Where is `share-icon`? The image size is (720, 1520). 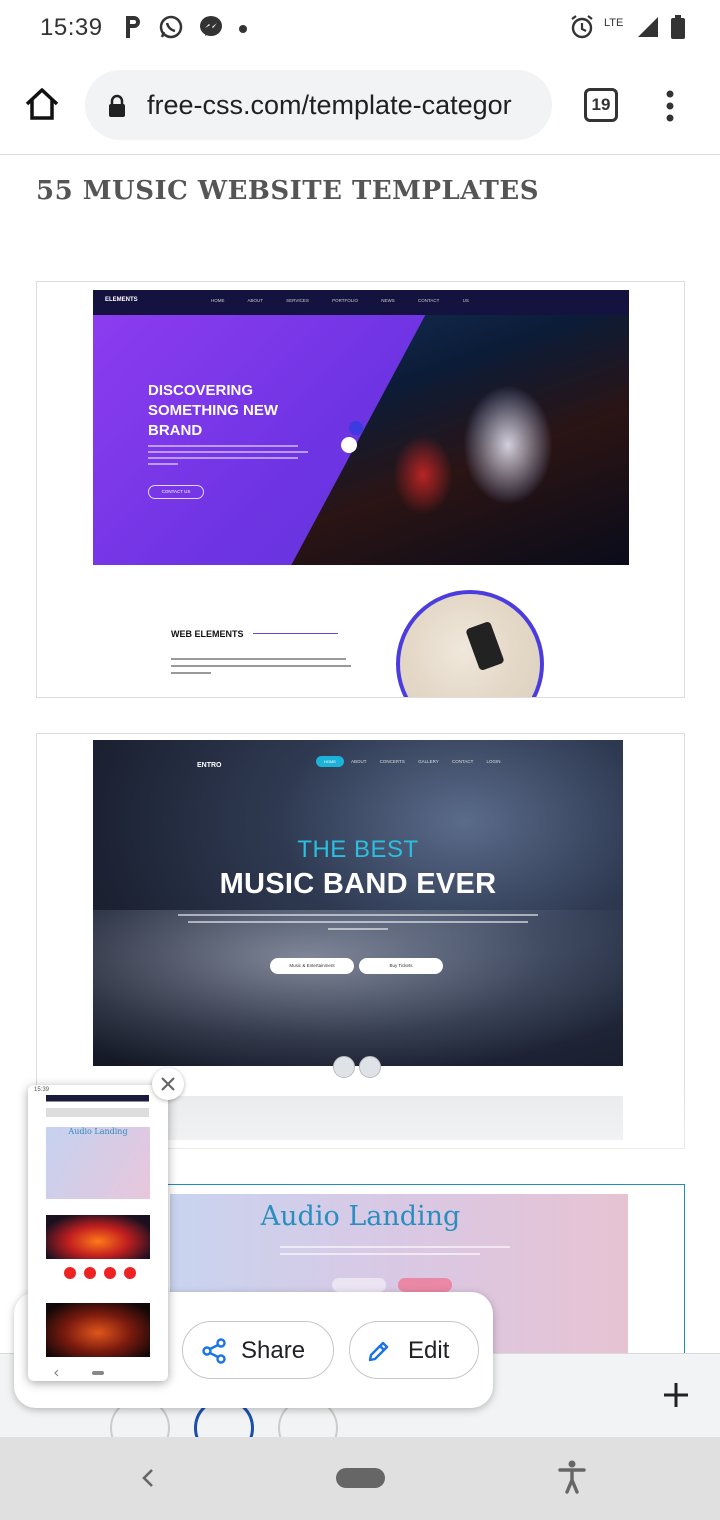 share-icon is located at coordinates (214, 1353).